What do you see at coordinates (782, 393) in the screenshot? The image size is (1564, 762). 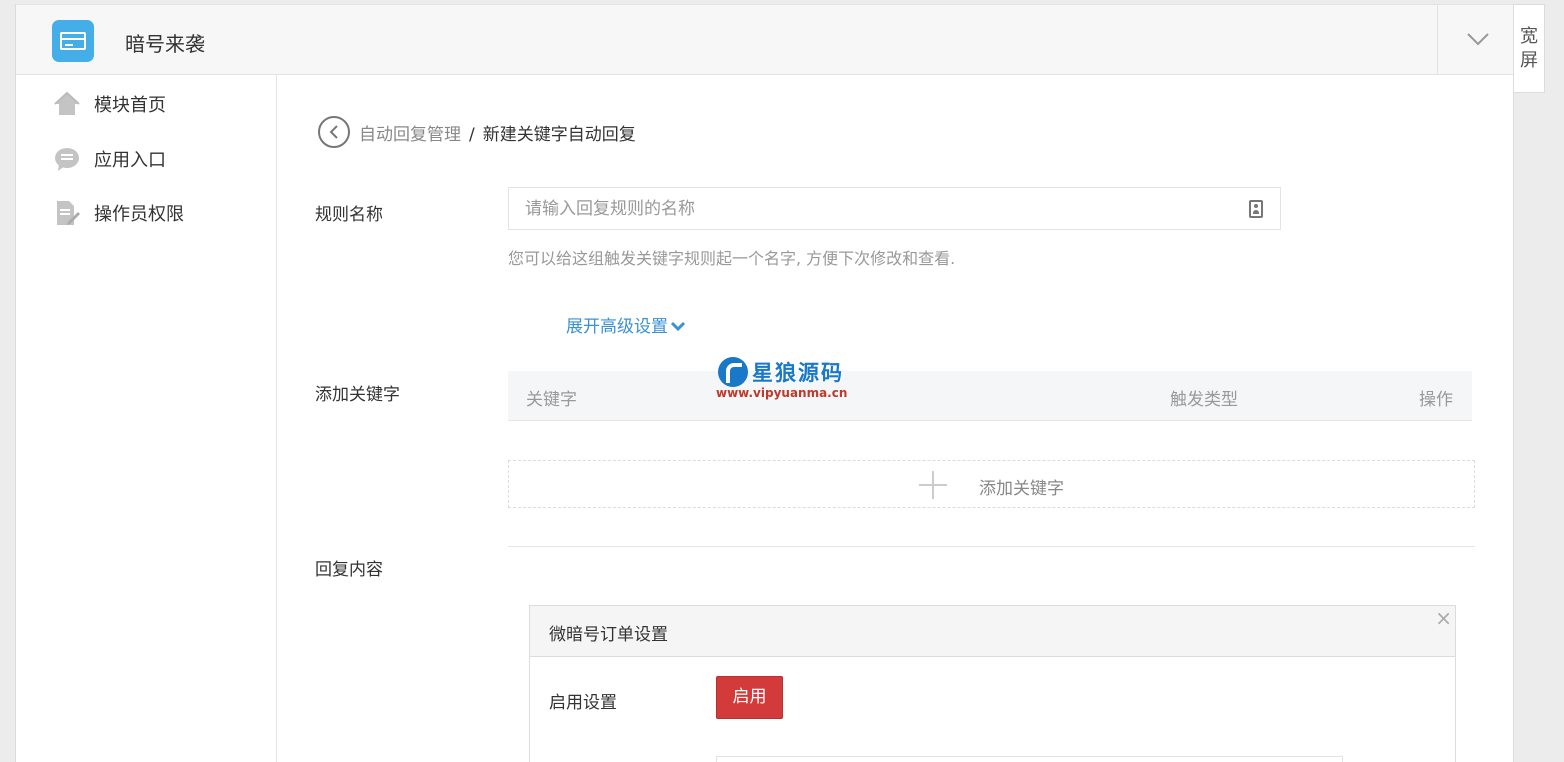 I see `watermark-url: www.vipyuanma.cn` at bounding box center [782, 393].